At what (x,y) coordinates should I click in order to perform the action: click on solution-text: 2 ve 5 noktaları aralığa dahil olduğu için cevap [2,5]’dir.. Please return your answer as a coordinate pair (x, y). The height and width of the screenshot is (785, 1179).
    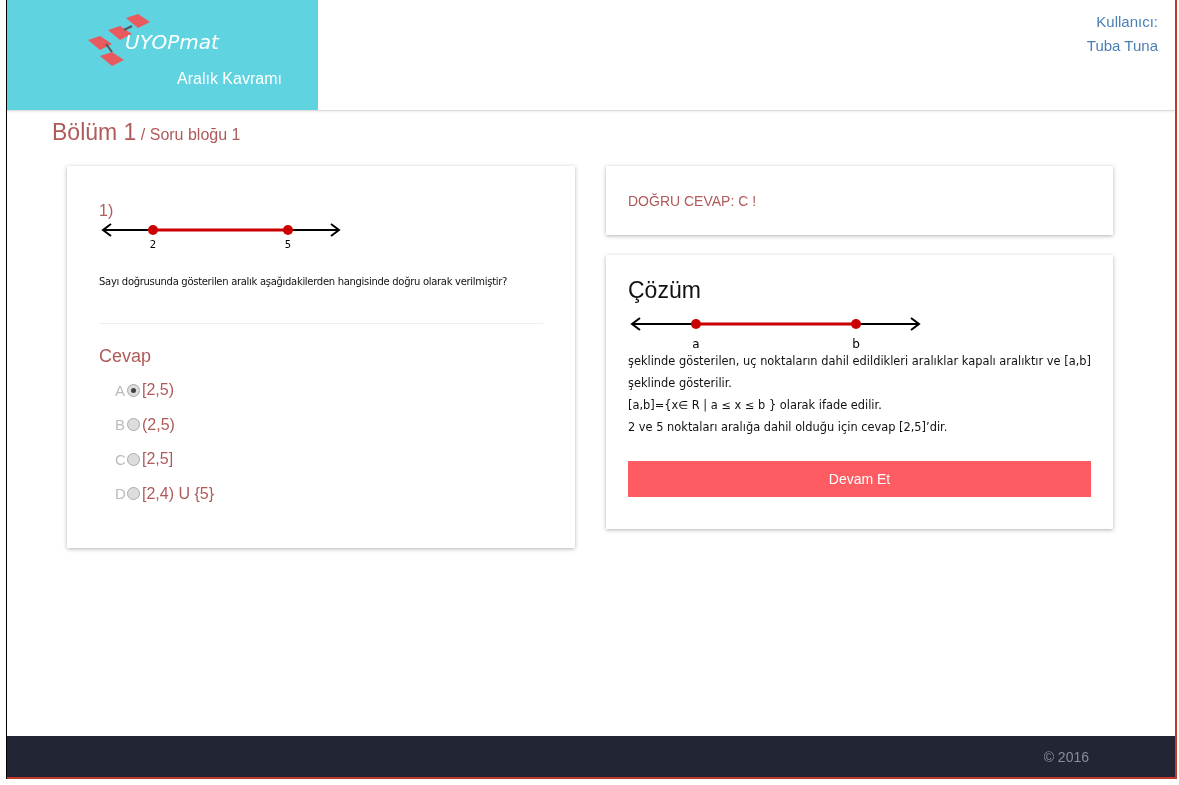
    Looking at the image, I should click on (788, 427).